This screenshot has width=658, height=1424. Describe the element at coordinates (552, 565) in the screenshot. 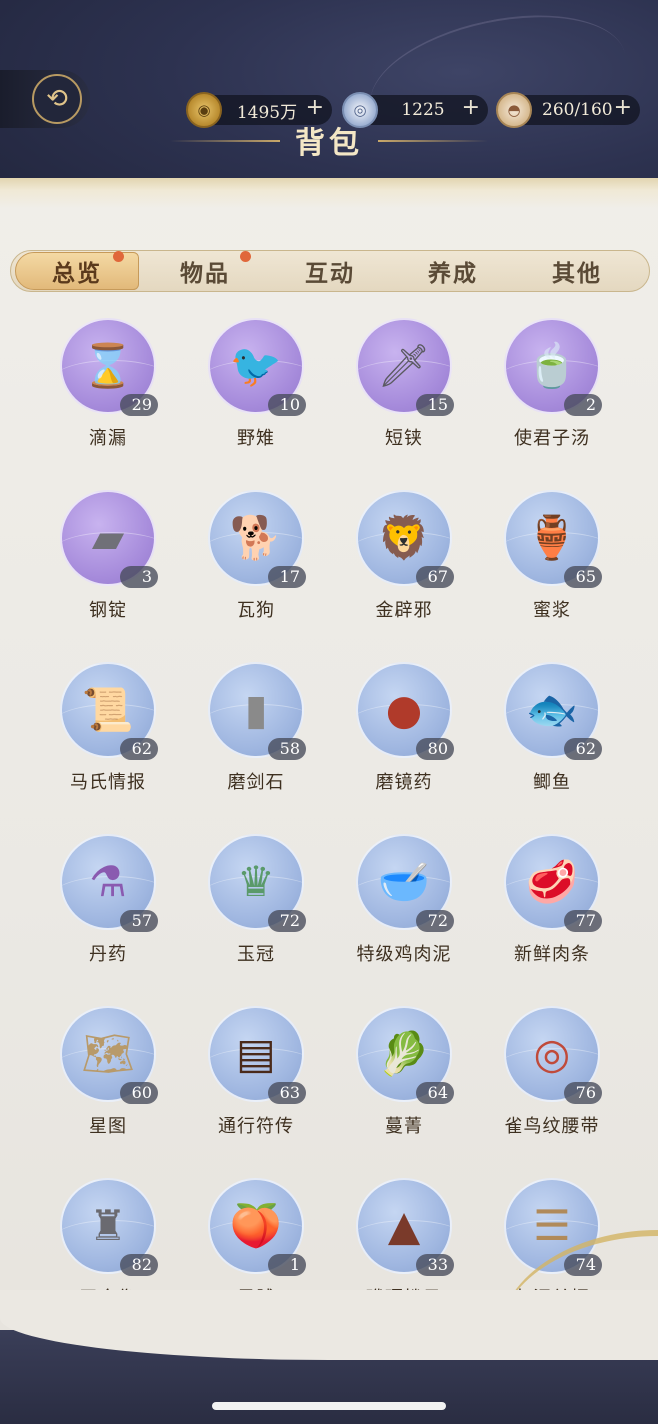

I see `inventory-item: 🏺 65 蜜浆` at that location.